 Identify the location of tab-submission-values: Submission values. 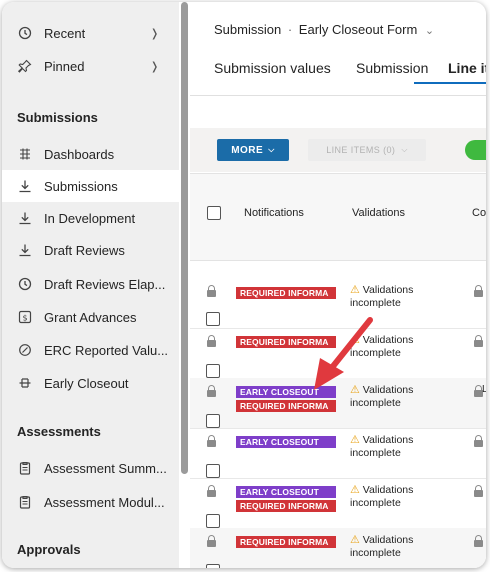
(272, 68).